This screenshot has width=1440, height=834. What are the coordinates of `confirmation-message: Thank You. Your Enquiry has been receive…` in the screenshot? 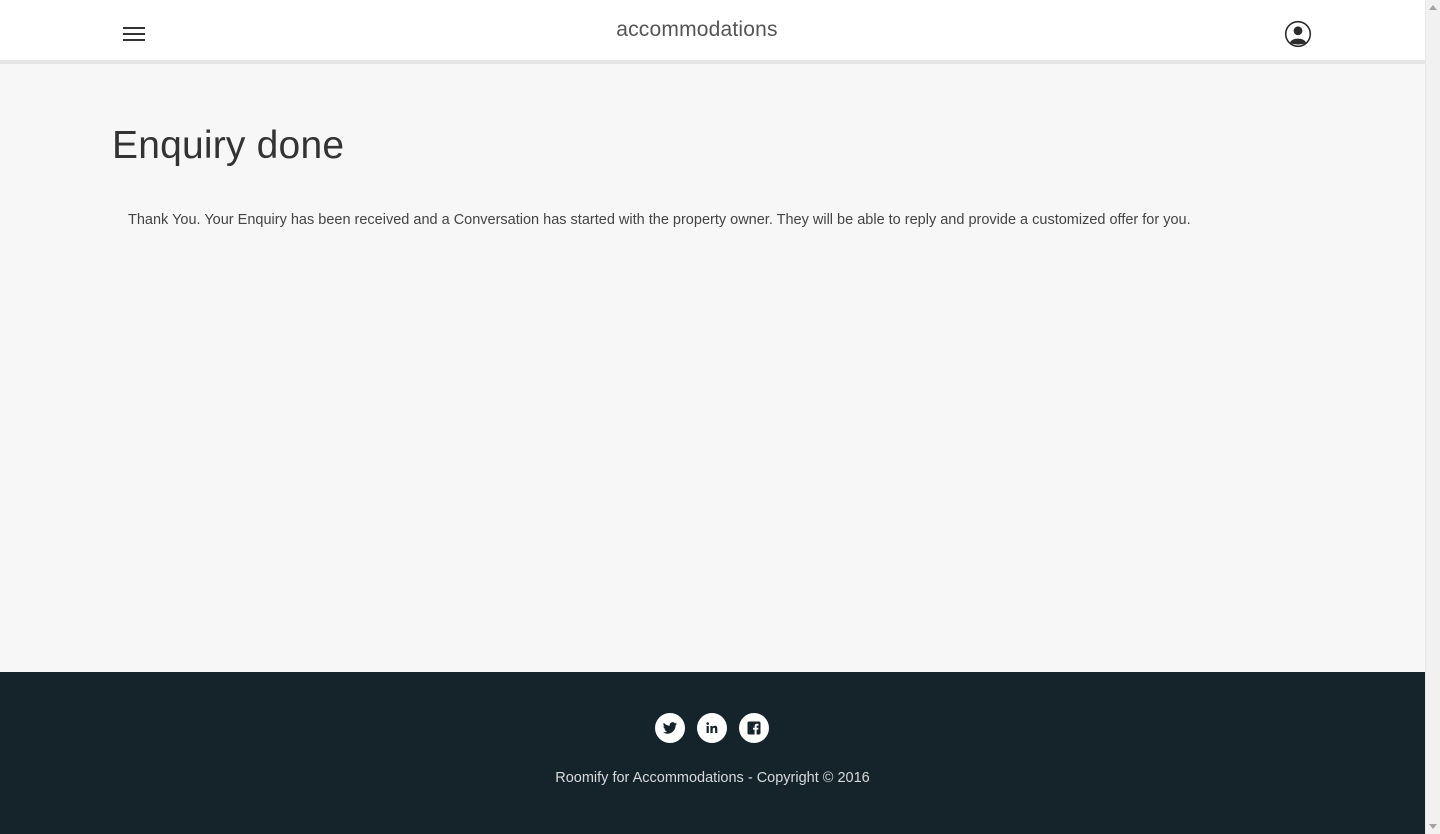 It's located at (659, 220).